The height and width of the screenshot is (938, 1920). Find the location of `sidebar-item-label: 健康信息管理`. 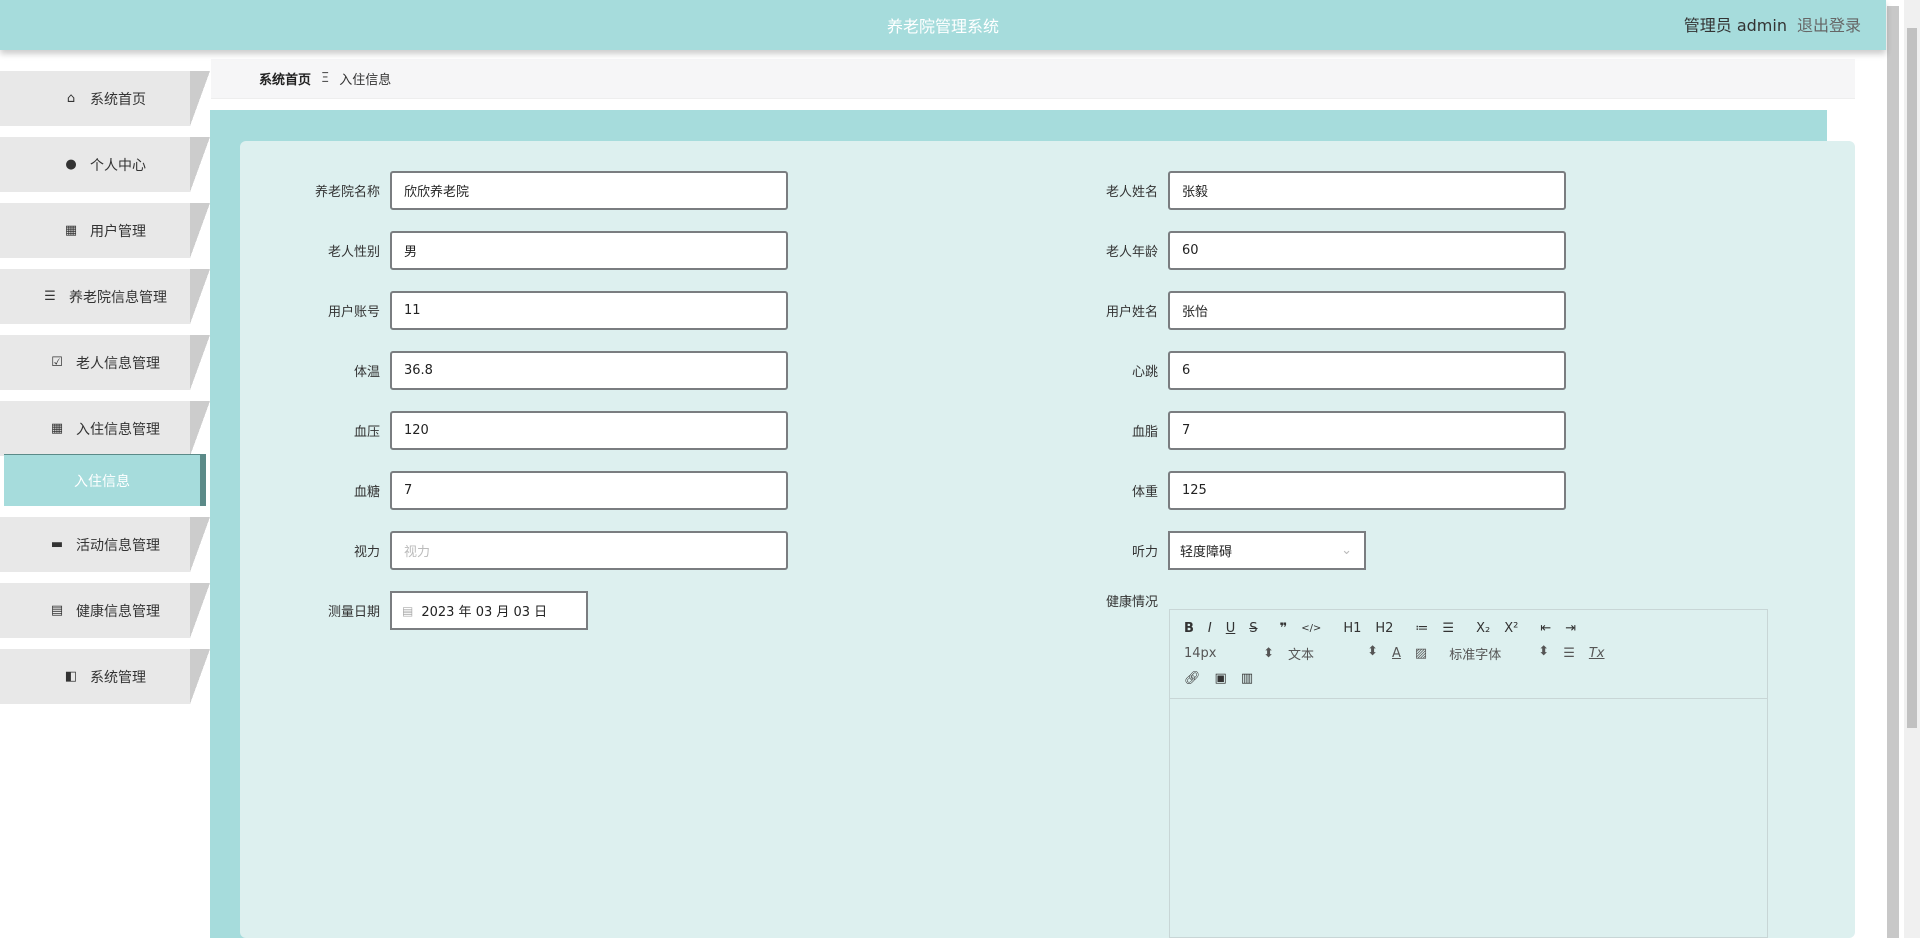

sidebar-item-label: 健康信息管理 is located at coordinates (118, 611).